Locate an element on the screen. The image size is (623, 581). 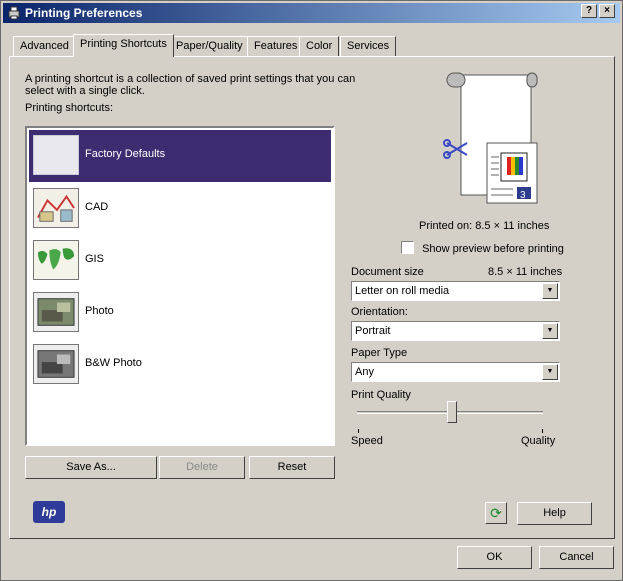
reset-button: Reset is located at coordinates (292, 467).